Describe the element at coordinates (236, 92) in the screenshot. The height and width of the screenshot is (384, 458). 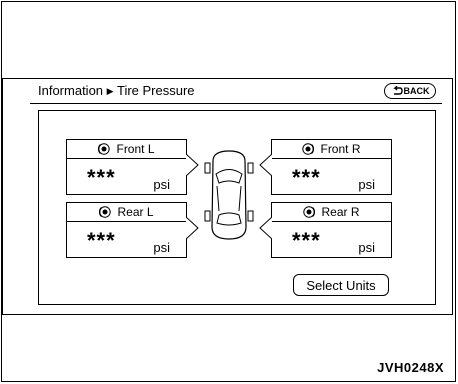
I see `header-bar: Information ▶ Tire Pressure BACK` at that location.